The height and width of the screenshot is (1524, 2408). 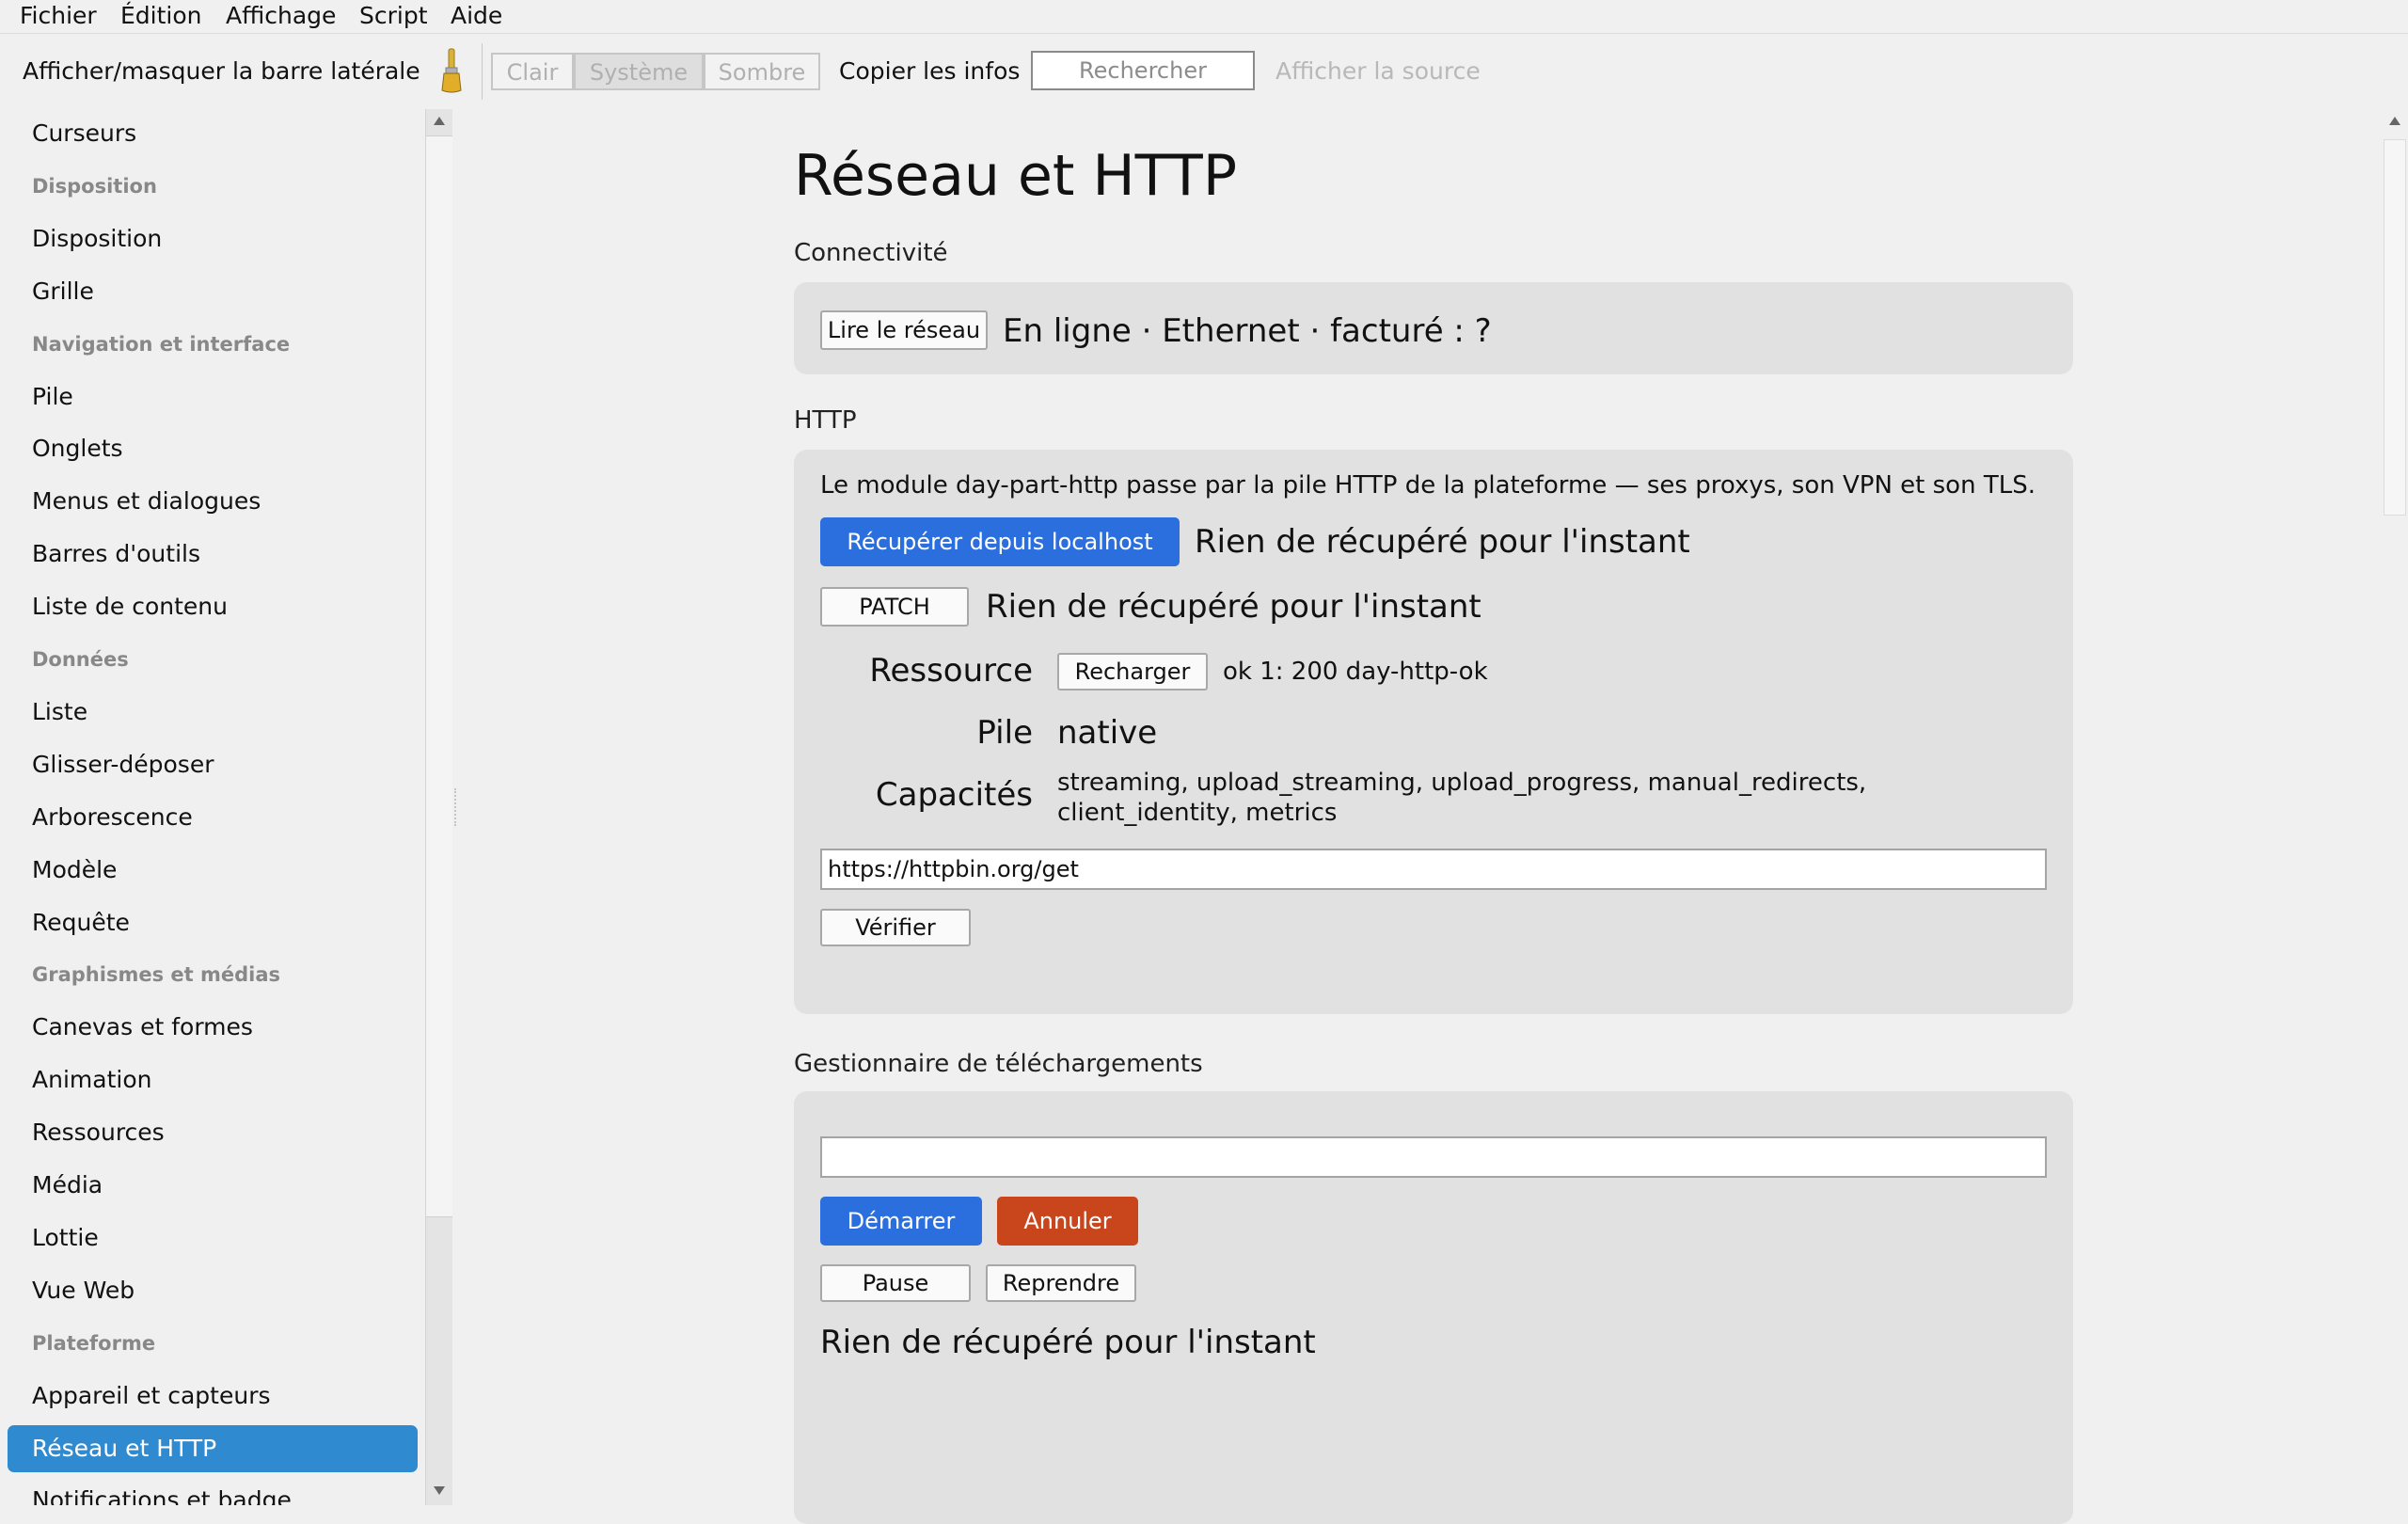 I want to click on sidebar-item-menus-et-dialogues: Menus et dialogues, so click(x=213, y=502).